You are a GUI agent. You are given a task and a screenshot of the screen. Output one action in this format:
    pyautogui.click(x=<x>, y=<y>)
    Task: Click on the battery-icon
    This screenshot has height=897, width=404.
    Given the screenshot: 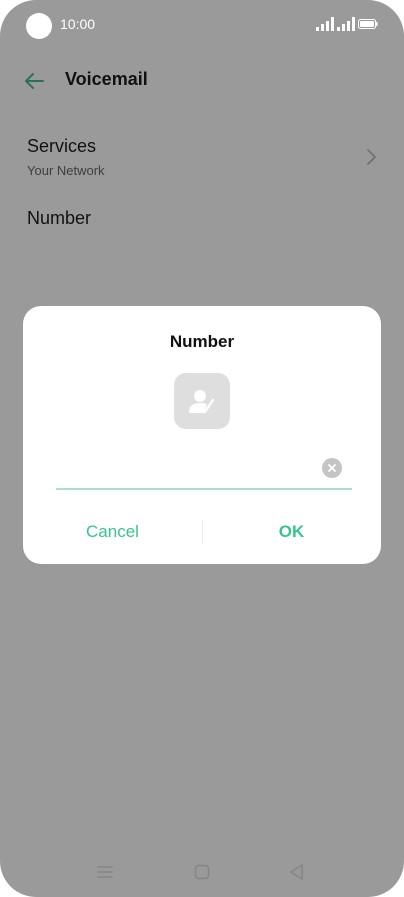 What is the action you would take?
    pyautogui.click(x=368, y=24)
    